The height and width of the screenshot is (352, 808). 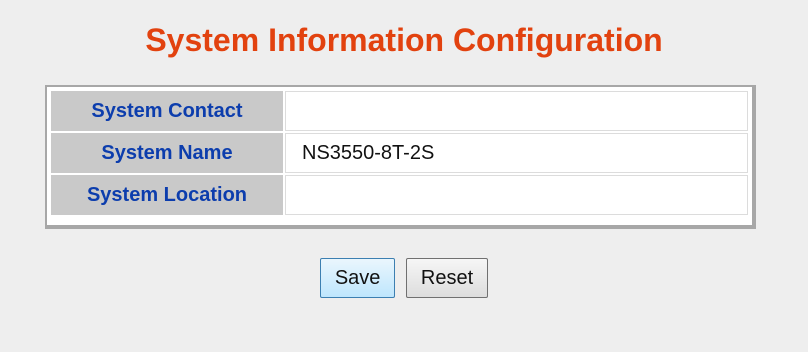 What do you see at coordinates (357, 278) in the screenshot?
I see `save-button: Save` at bounding box center [357, 278].